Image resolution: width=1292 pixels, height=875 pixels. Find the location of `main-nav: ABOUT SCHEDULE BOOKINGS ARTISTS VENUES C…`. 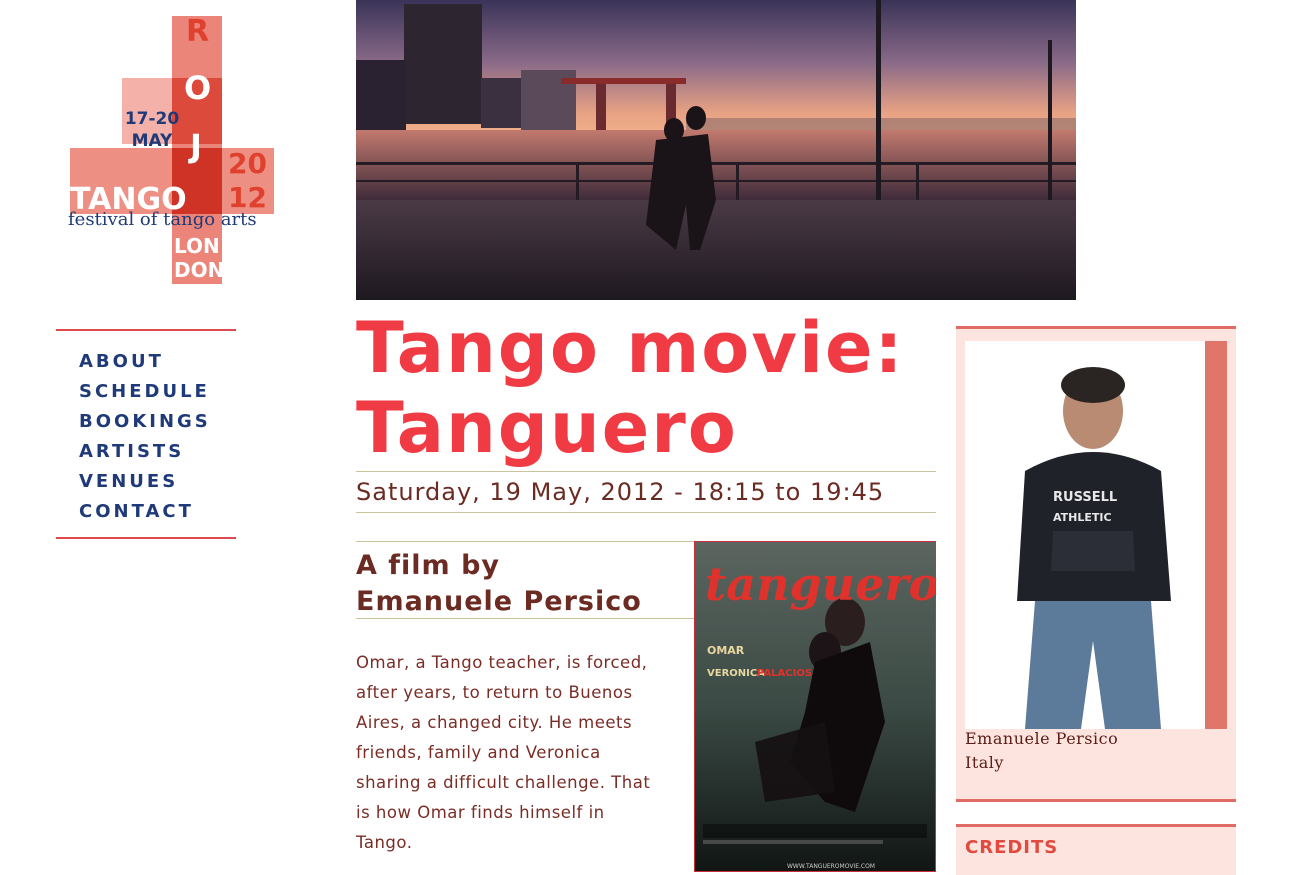

main-nav: ABOUT SCHEDULE BOOKINGS ARTISTS VENUES C… is located at coordinates (146, 434).